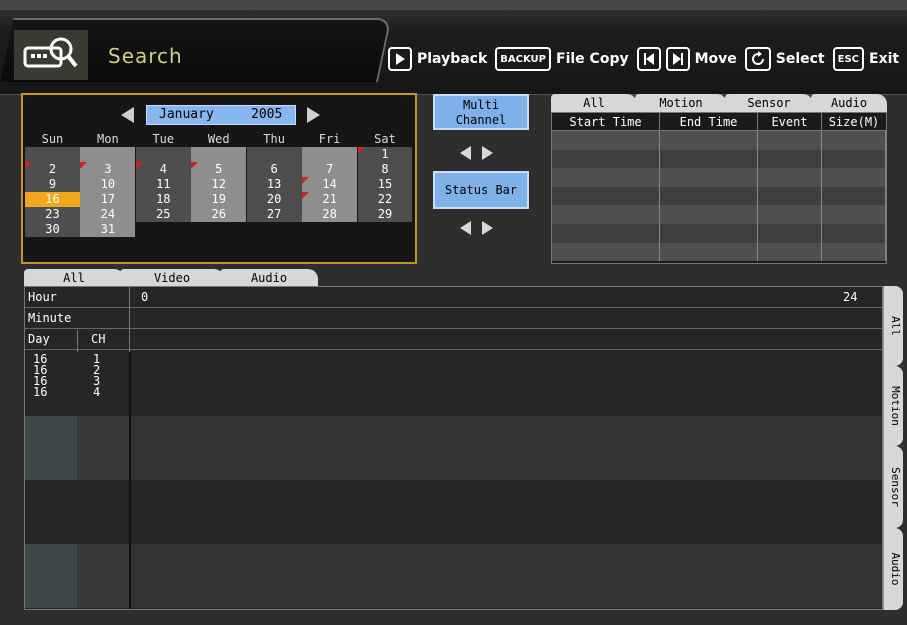  I want to click on page-title: Search, so click(145, 56).